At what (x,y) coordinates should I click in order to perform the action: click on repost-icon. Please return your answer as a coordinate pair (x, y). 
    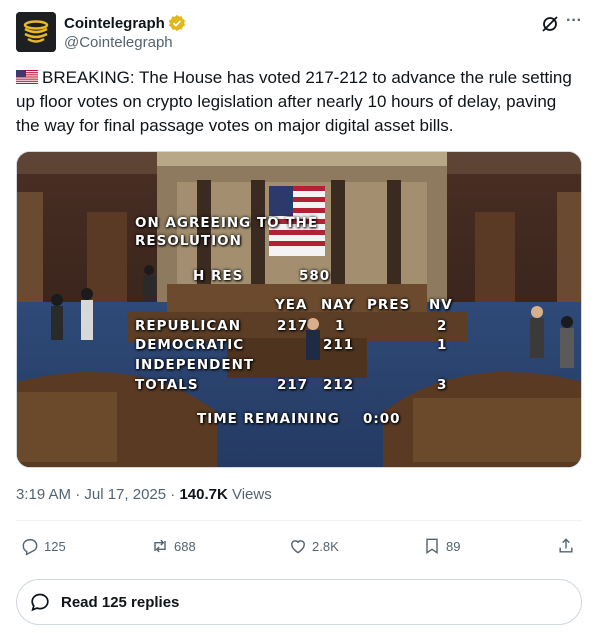
    Looking at the image, I should click on (160, 546).